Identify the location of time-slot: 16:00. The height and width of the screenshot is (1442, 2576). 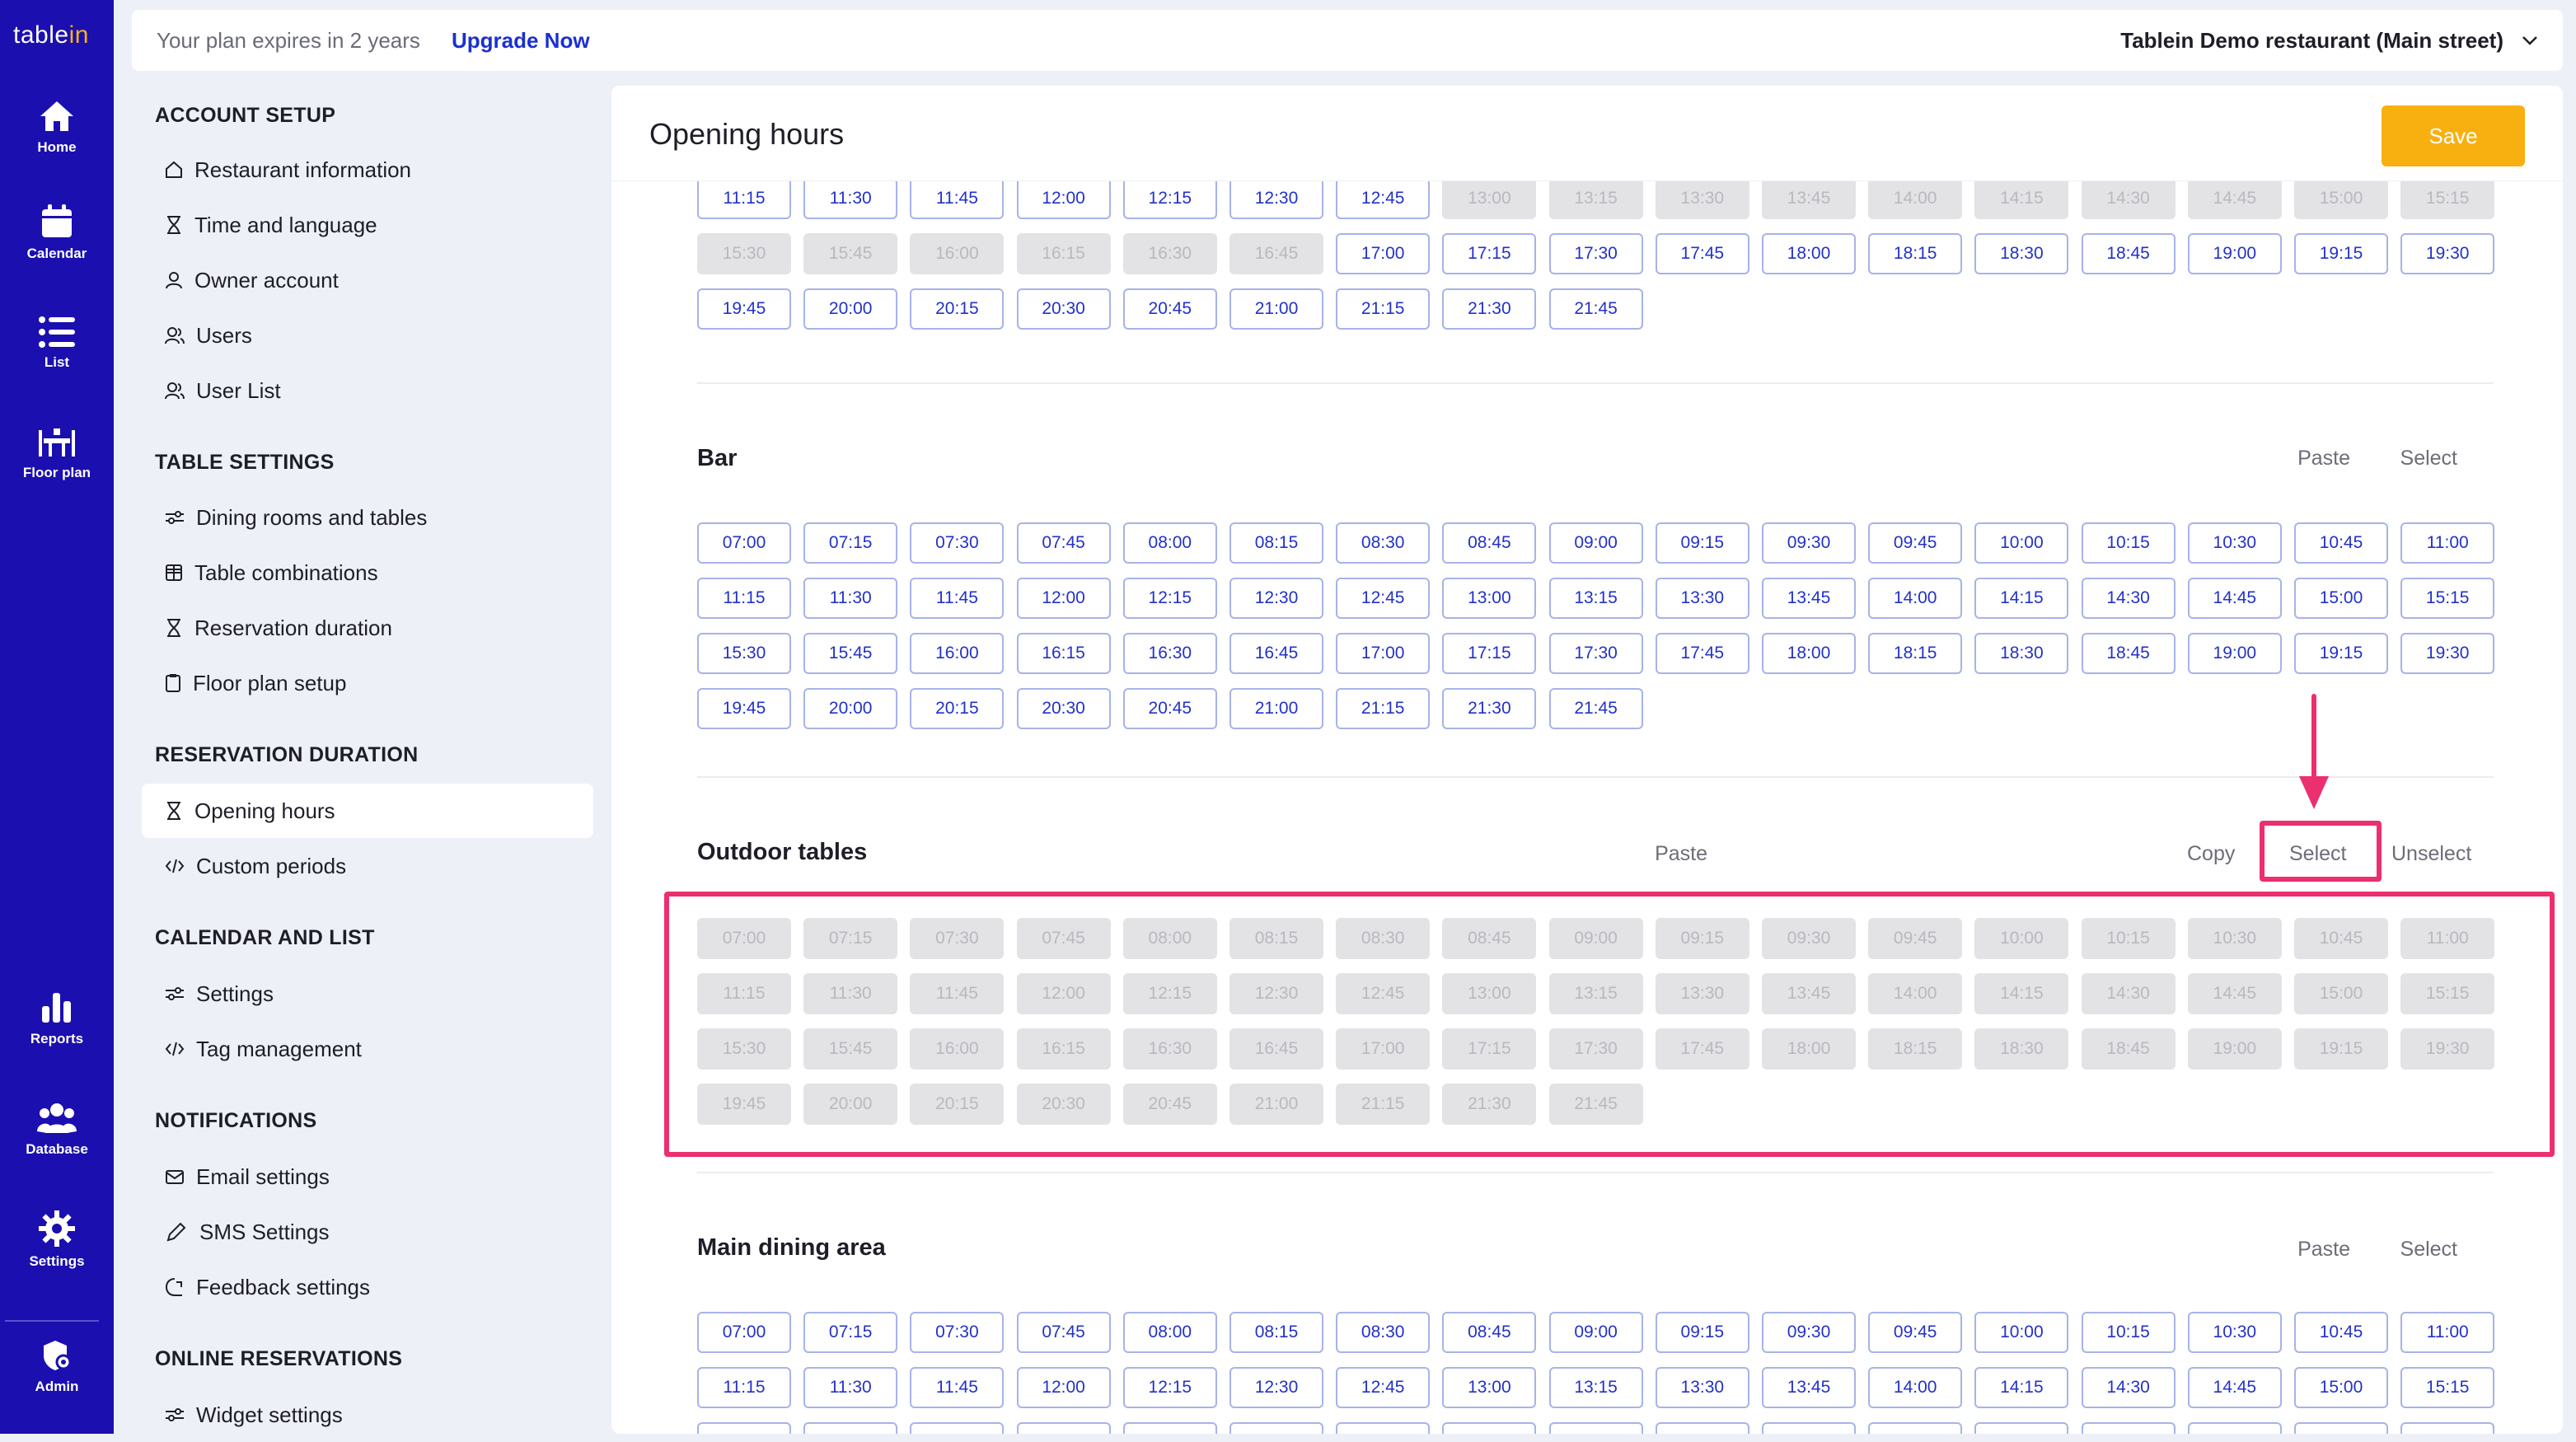
(957, 1428).